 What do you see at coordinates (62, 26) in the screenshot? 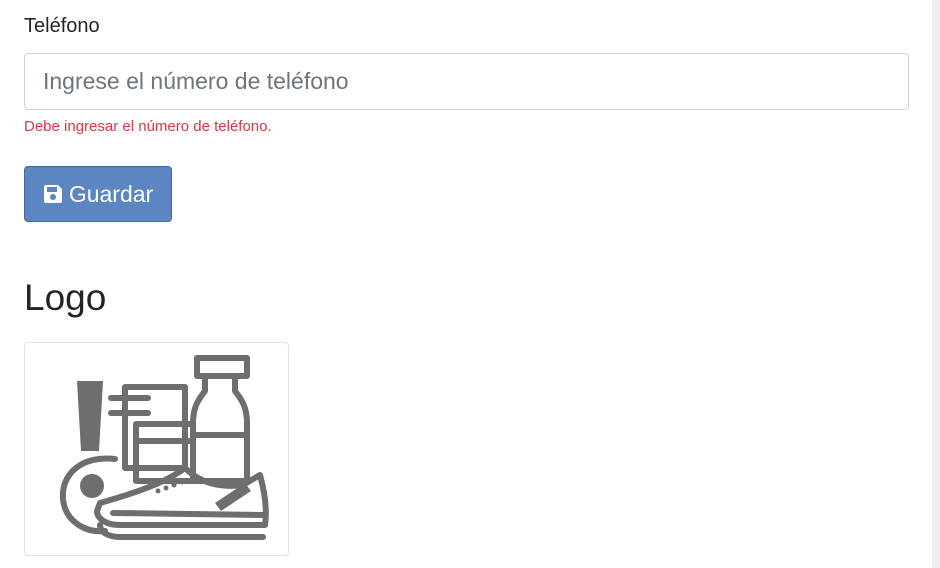
I see `phone-label: Teléfono` at bounding box center [62, 26].